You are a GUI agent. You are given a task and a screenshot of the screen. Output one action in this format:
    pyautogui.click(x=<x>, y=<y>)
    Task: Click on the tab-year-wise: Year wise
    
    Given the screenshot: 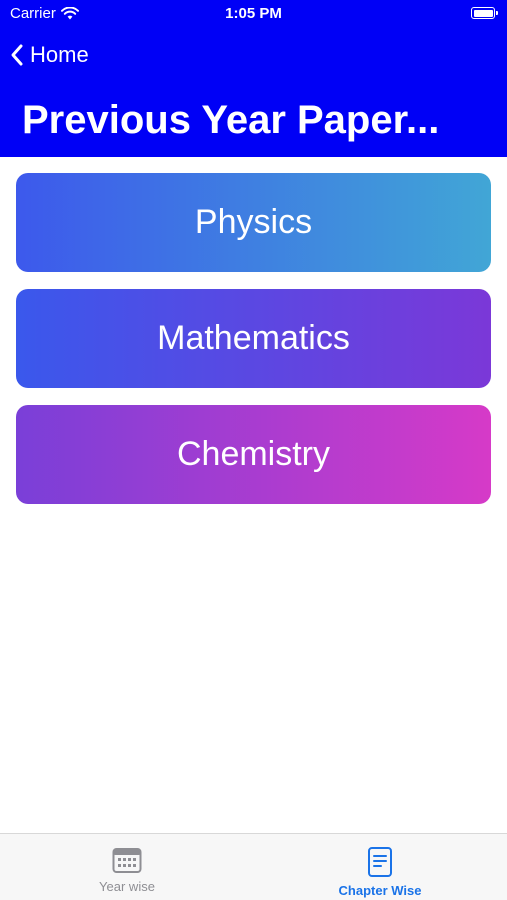 What is the action you would take?
    pyautogui.click(x=127, y=870)
    